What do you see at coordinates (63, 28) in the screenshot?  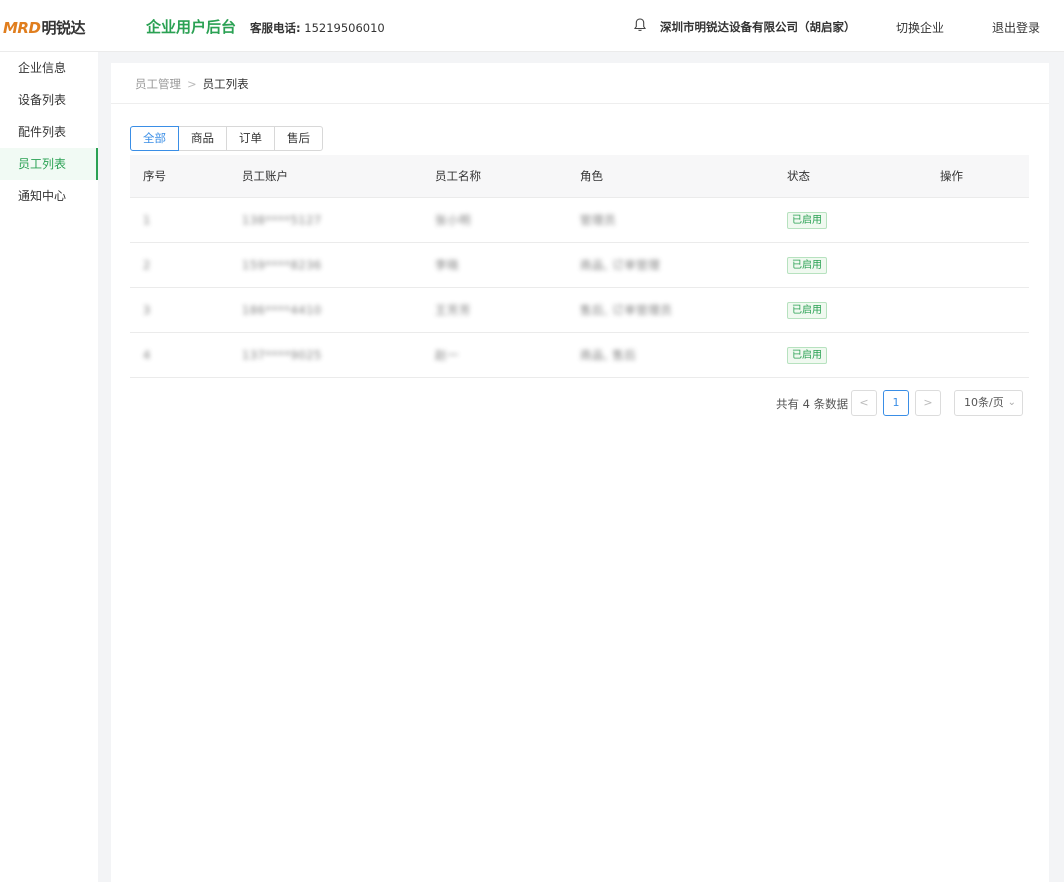 I see `logo-cn: 明锐达` at bounding box center [63, 28].